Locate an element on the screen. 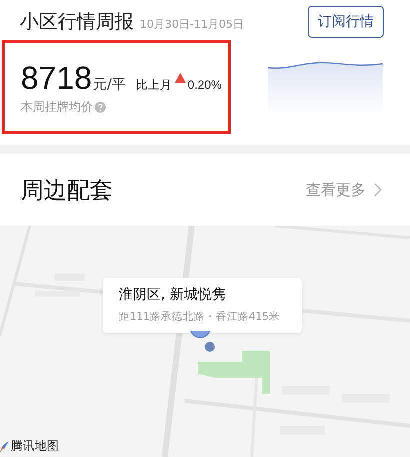 The image size is (410, 457). section-title: 小区行情周报 is located at coordinates (77, 22).